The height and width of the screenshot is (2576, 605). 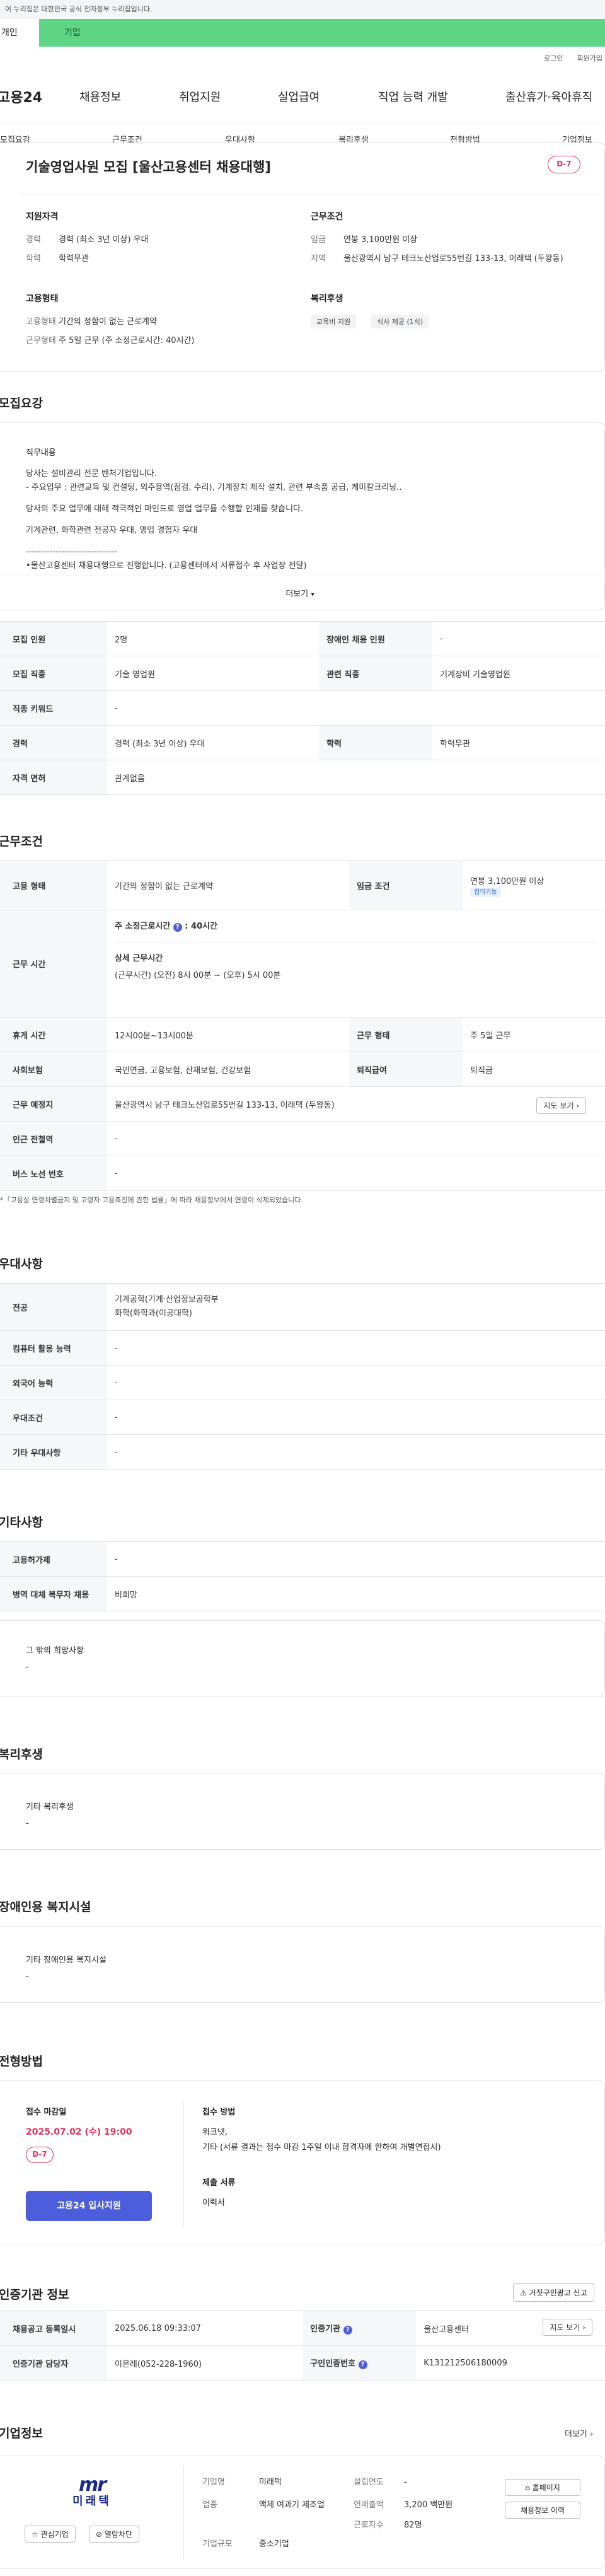 I want to click on apply-button: 고용24 입사지원, so click(x=89, y=2206).